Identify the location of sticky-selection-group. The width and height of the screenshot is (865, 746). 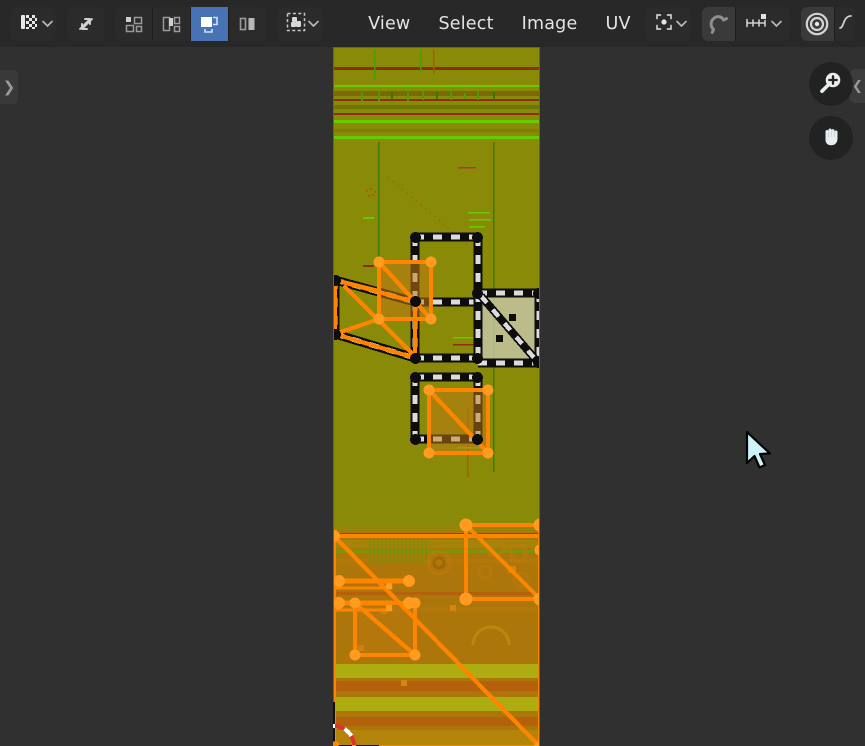
(299, 23).